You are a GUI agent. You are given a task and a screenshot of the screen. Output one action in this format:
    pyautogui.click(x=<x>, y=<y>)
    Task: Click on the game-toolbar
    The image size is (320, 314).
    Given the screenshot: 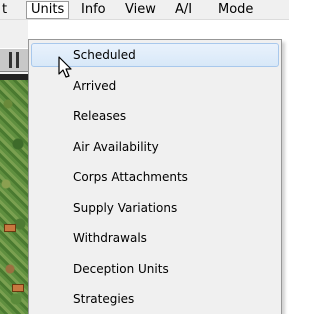 What is the action you would take?
    pyautogui.click(x=14, y=60)
    